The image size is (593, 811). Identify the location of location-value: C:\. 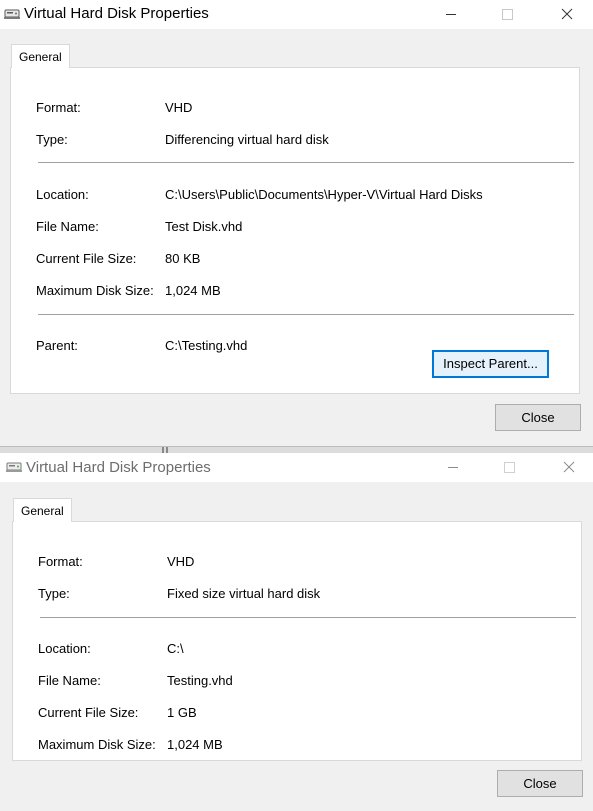
(175, 648).